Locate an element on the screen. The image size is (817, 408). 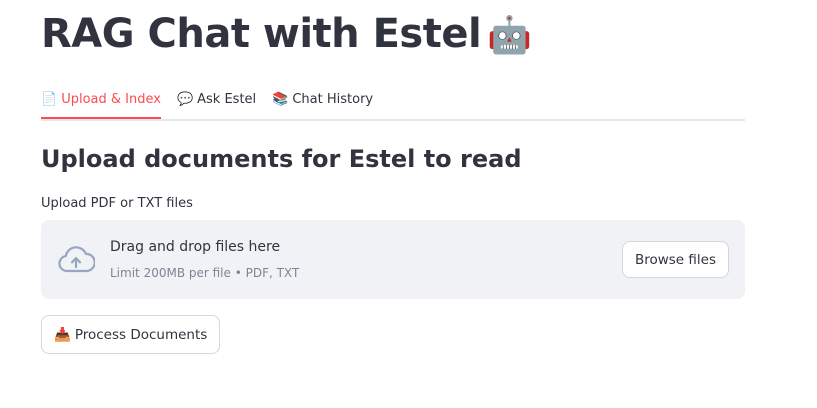
tab-ask-estel: 💬 Ask Estel is located at coordinates (216, 99).